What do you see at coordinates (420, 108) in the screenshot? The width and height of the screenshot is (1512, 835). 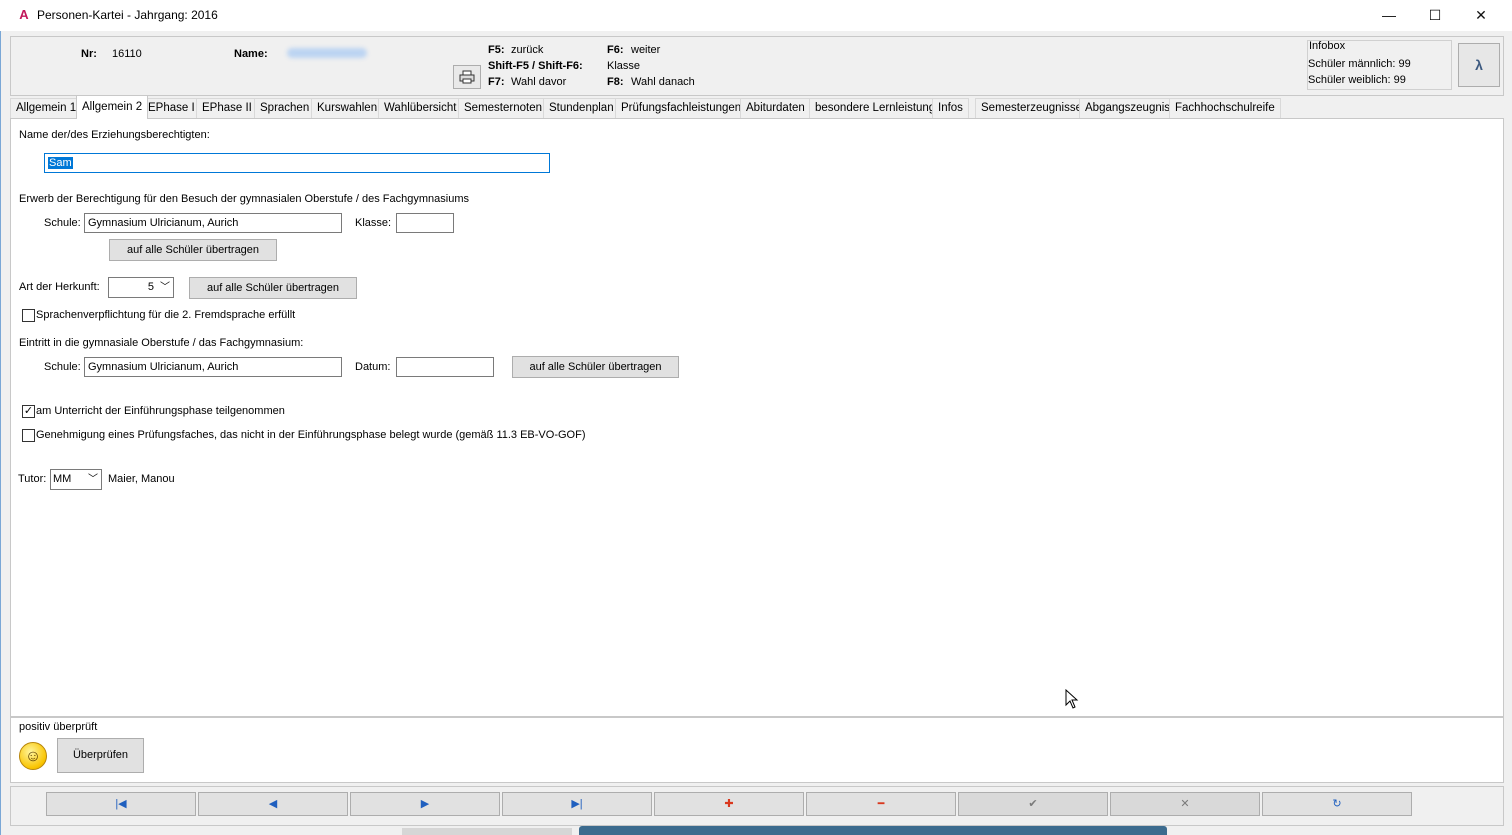 I see `tab-wahluebersicht: Wahlübersicht` at bounding box center [420, 108].